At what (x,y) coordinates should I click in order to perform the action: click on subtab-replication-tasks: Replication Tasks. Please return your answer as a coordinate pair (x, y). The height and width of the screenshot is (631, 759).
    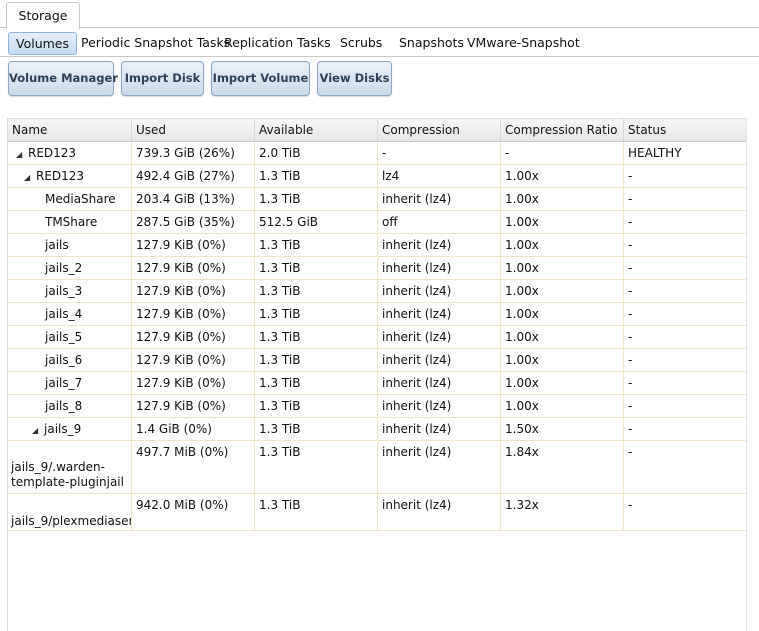
    Looking at the image, I should click on (277, 43).